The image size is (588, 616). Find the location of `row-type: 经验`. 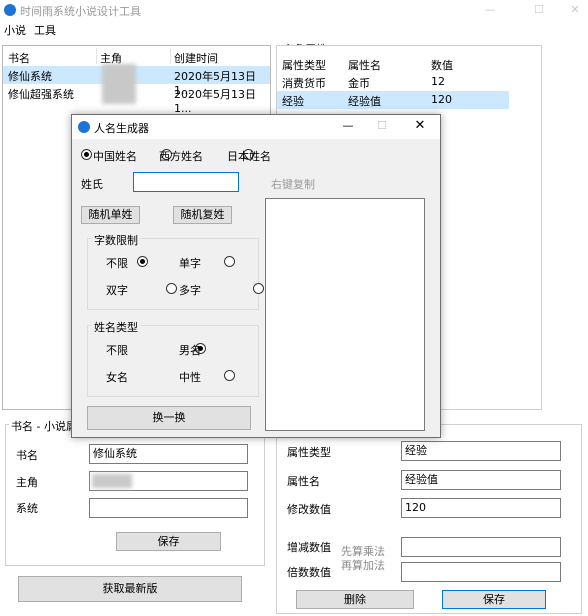

row-type: 经验 is located at coordinates (293, 101).